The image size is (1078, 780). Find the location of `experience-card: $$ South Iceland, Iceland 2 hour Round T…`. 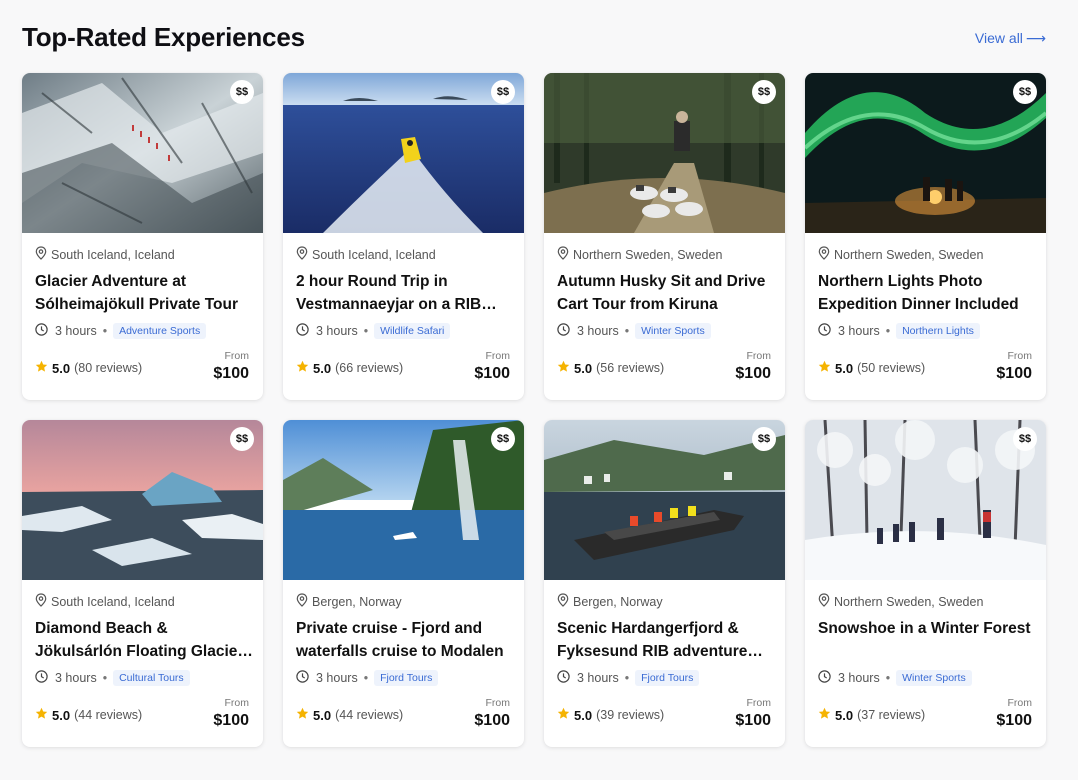

experience-card: $$ South Iceland, Iceland 2 hour Round T… is located at coordinates (403, 236).